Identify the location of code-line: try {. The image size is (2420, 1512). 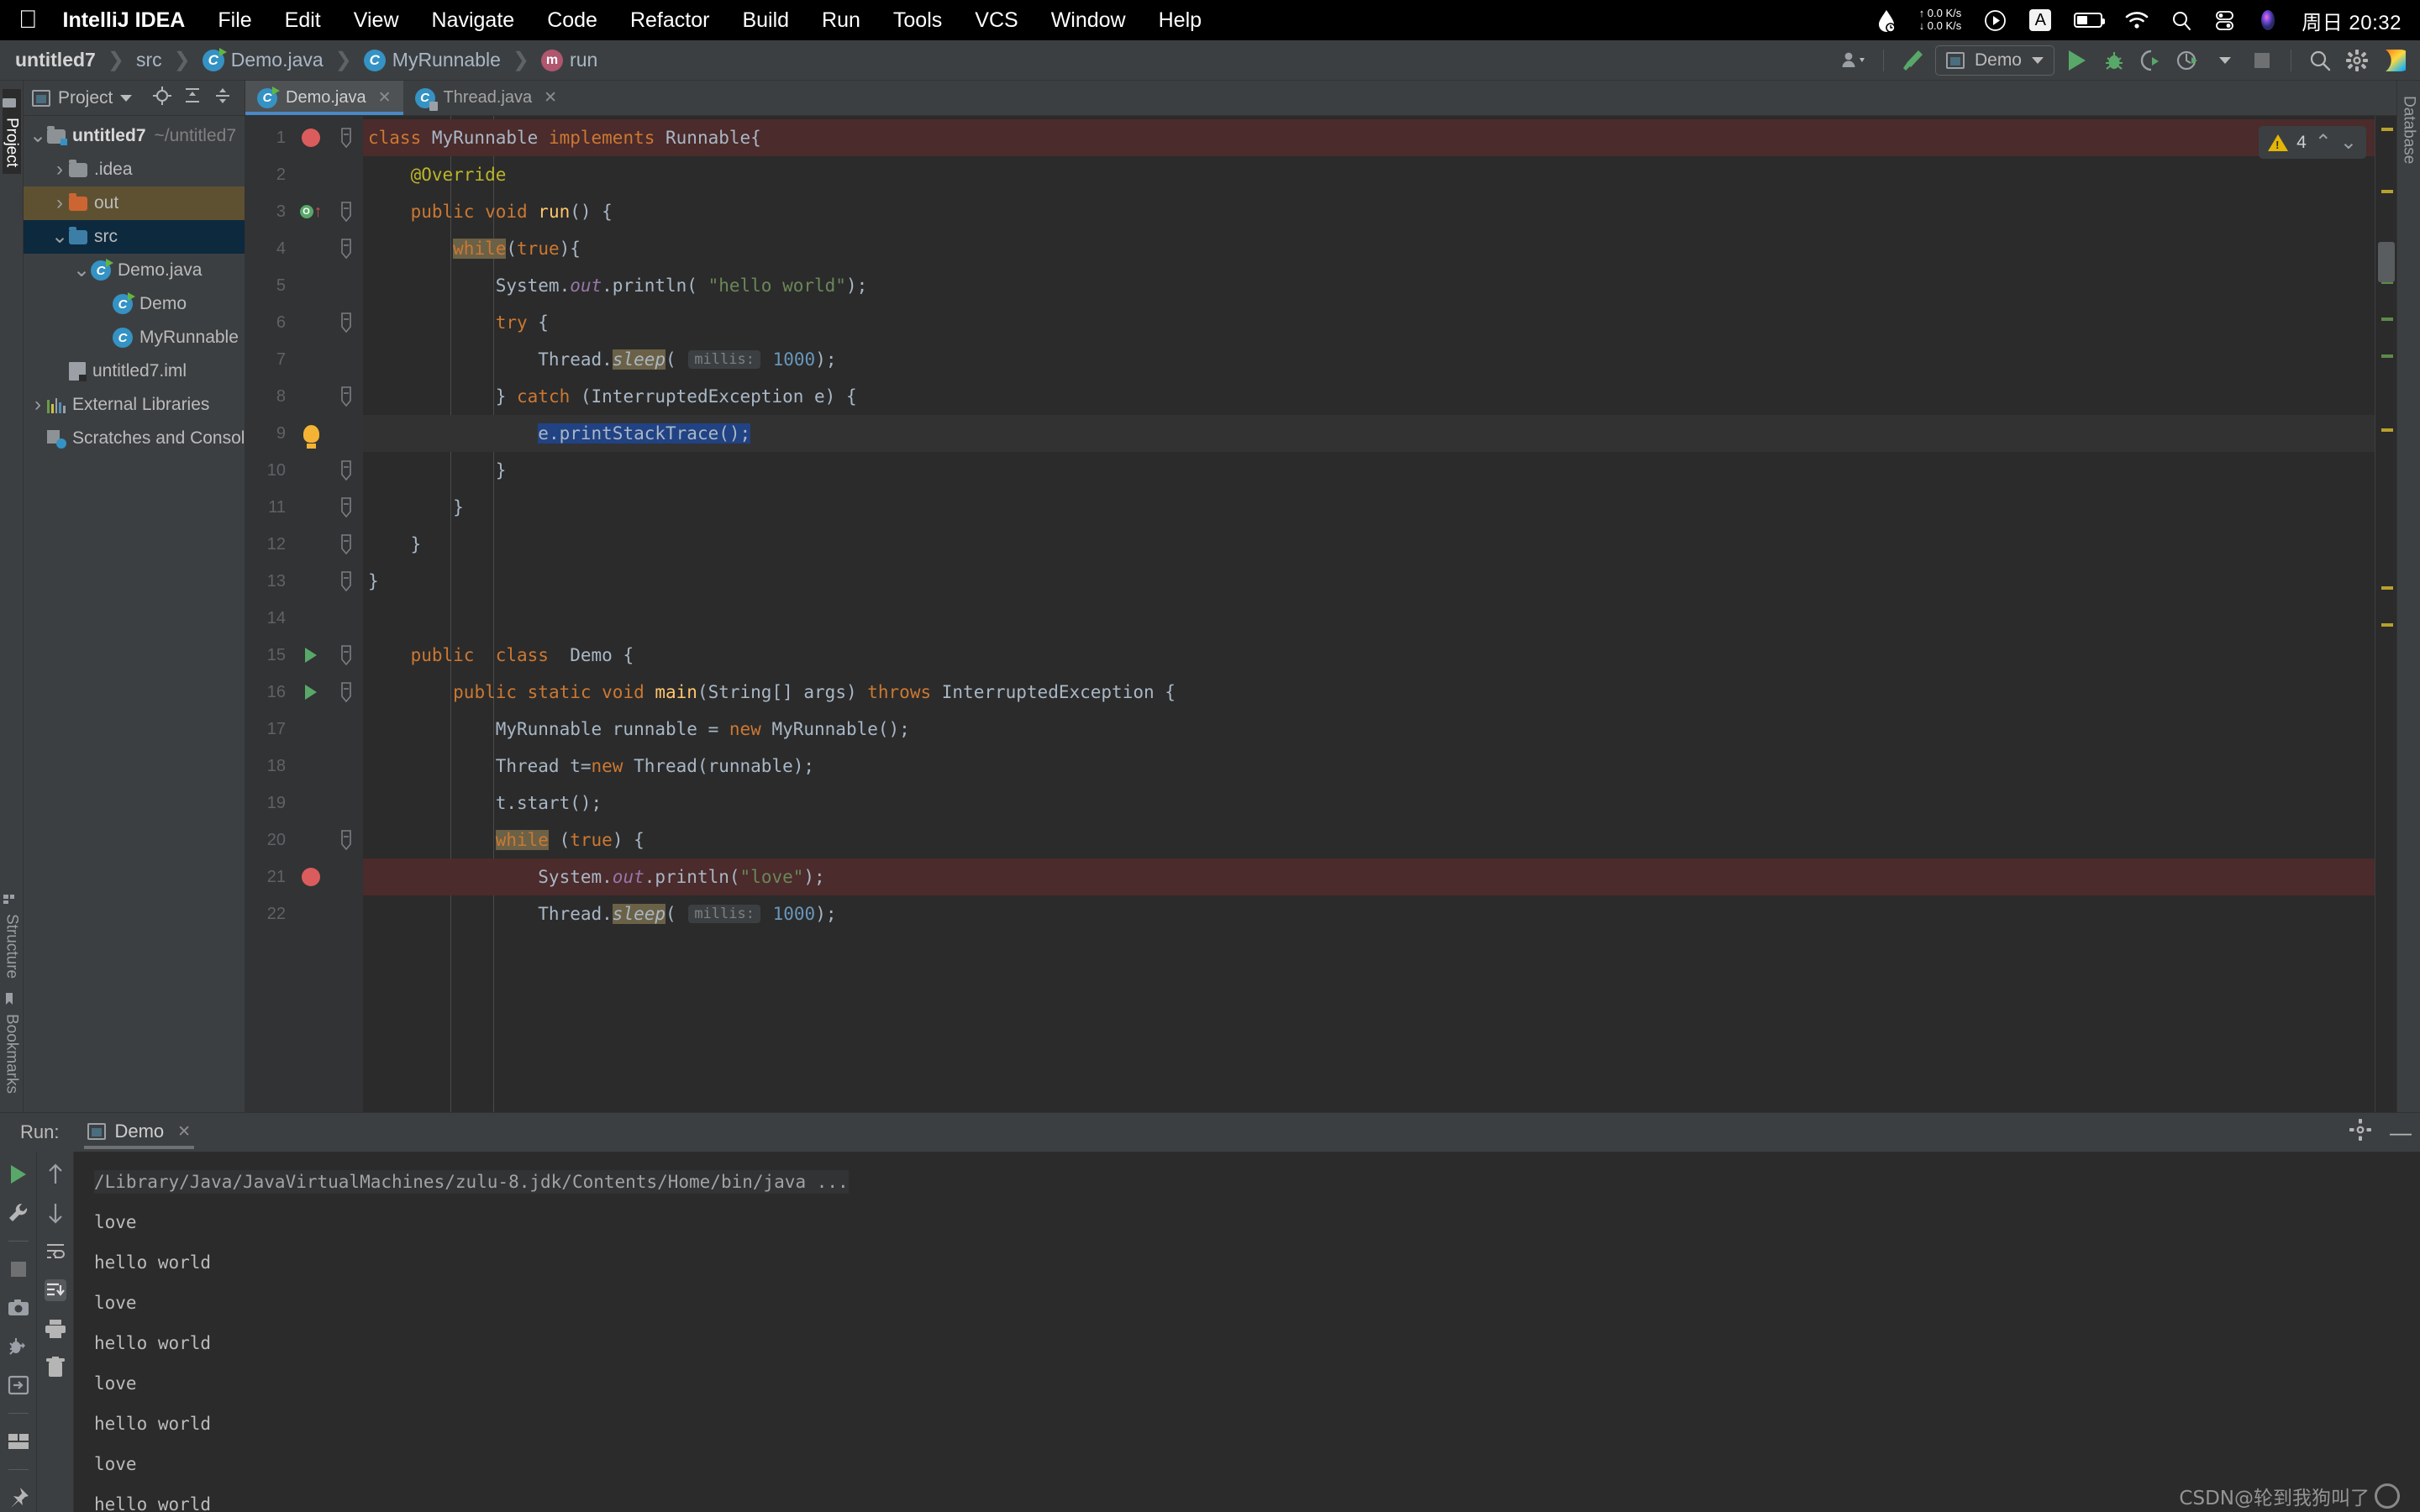
(1369, 322).